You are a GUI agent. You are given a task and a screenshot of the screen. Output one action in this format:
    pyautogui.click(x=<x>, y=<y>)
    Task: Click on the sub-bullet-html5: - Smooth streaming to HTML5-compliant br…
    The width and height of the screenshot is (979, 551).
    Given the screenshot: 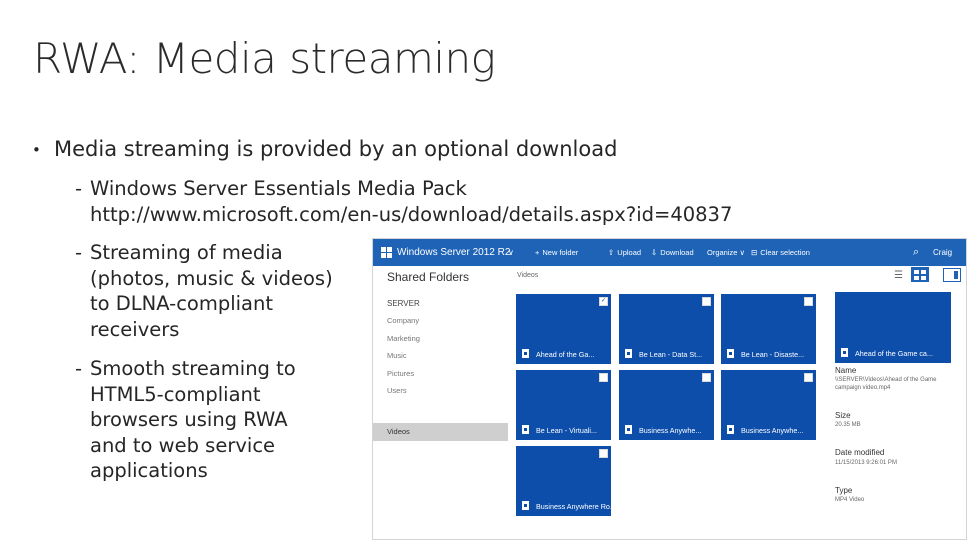 What is the action you would take?
    pyautogui.click(x=185, y=420)
    